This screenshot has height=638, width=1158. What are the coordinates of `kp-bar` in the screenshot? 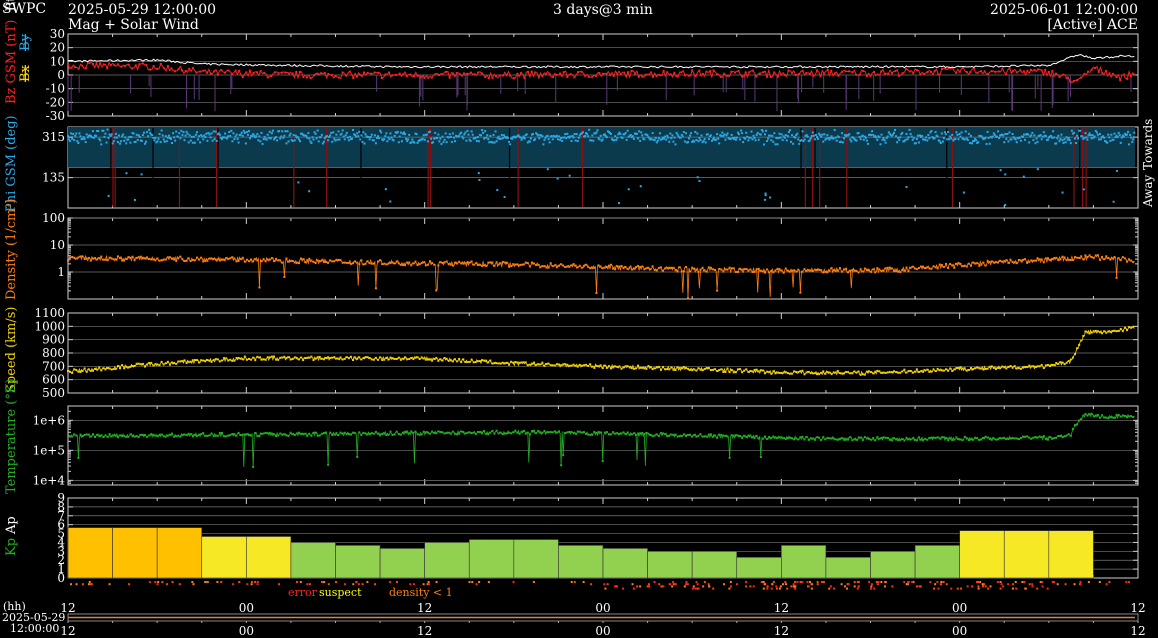 It's located at (714, 565).